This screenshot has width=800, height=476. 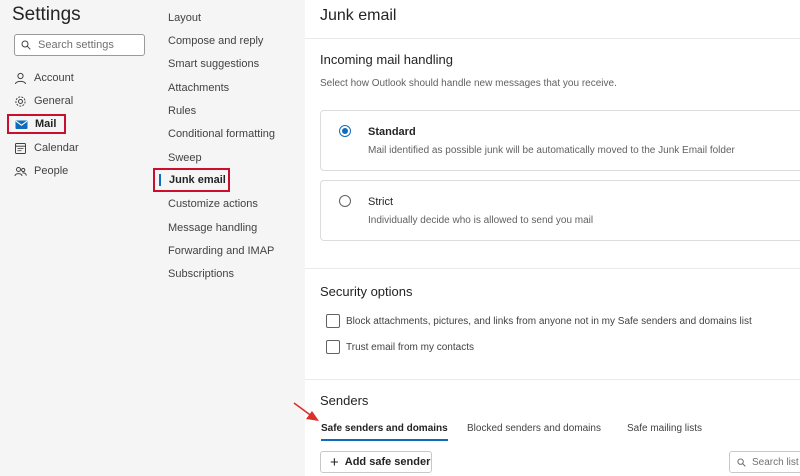 I want to click on category-label: People, so click(x=51, y=171).